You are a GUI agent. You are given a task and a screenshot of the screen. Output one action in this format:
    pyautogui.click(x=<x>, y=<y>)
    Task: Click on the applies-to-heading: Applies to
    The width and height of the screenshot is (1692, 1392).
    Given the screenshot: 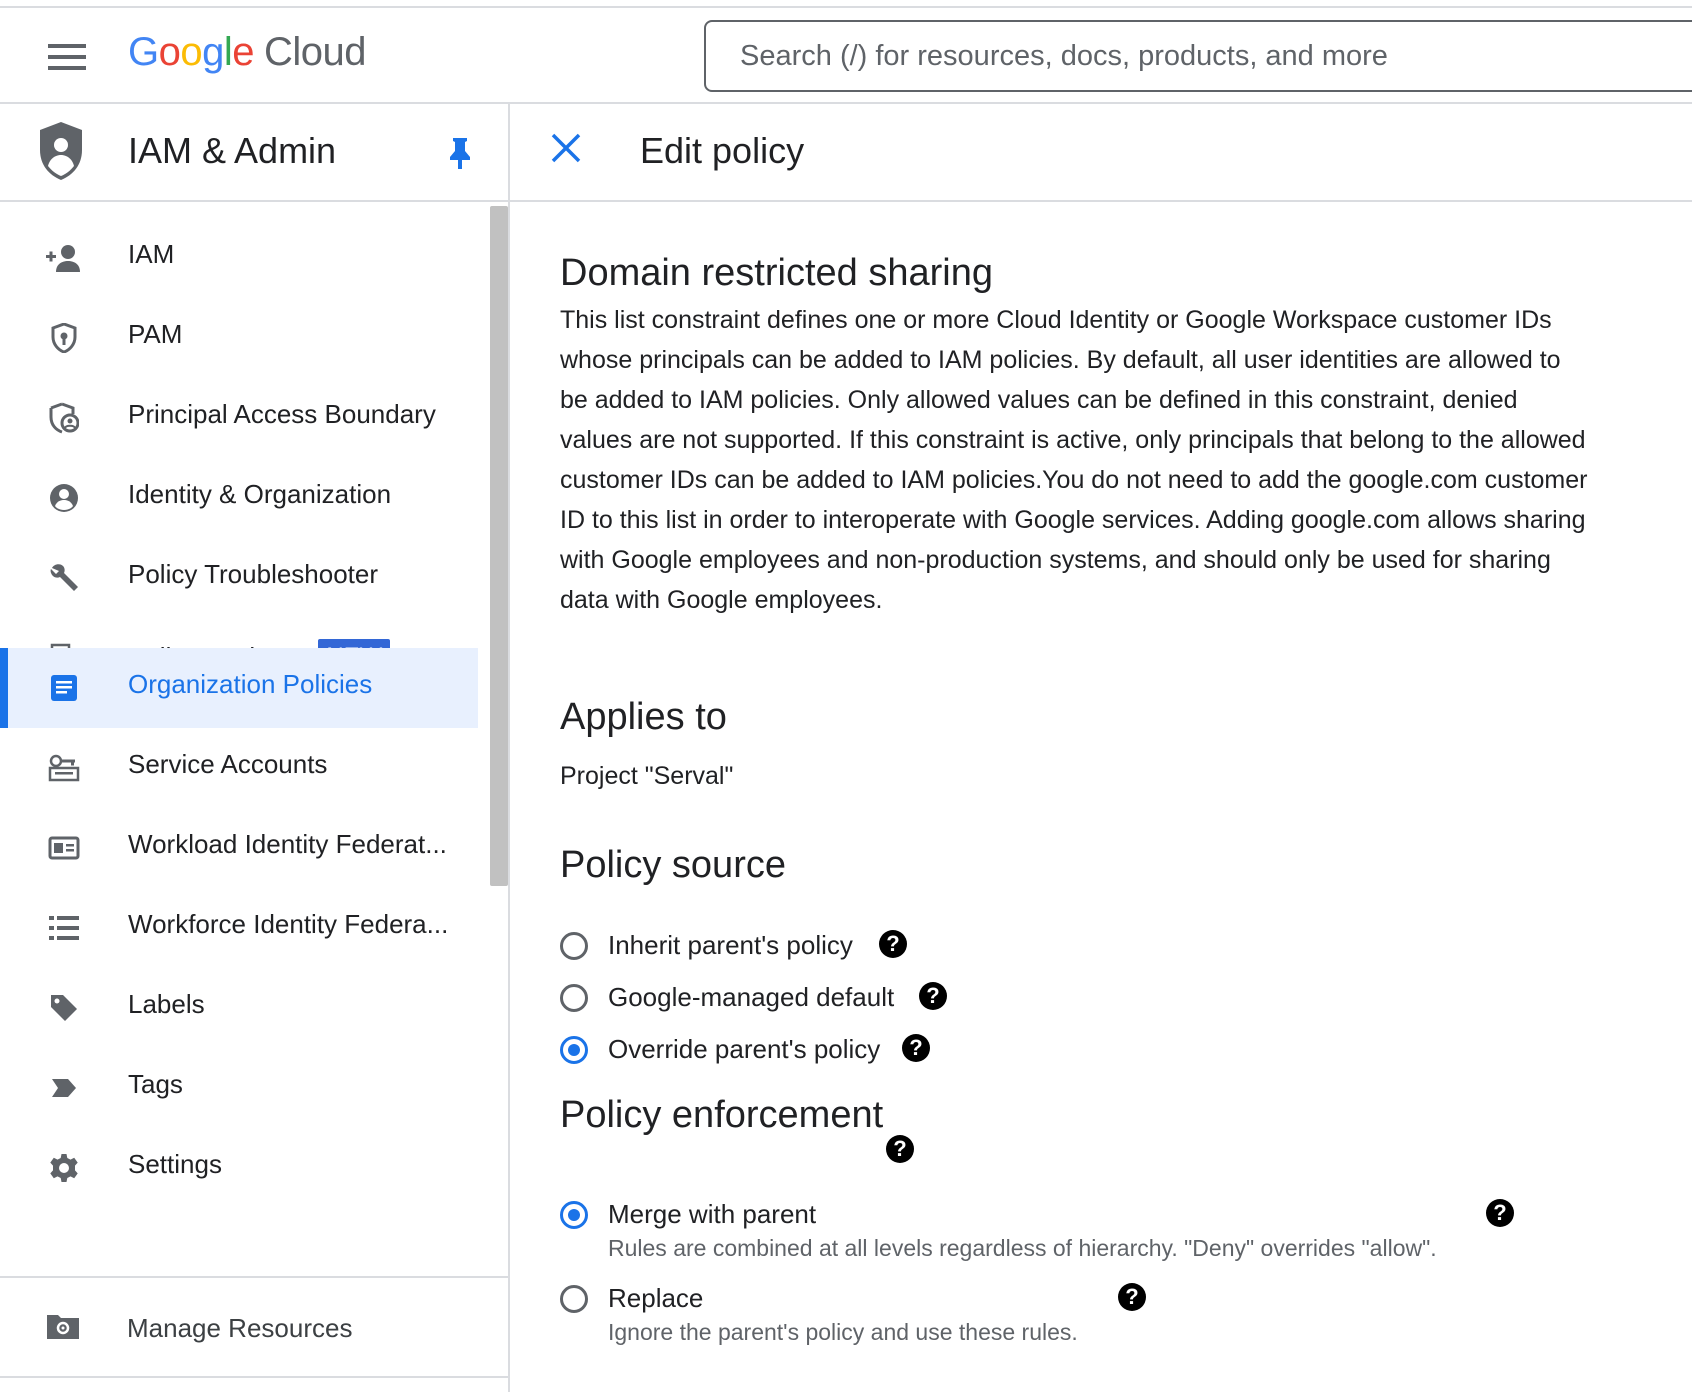 What is the action you would take?
    pyautogui.click(x=643, y=717)
    